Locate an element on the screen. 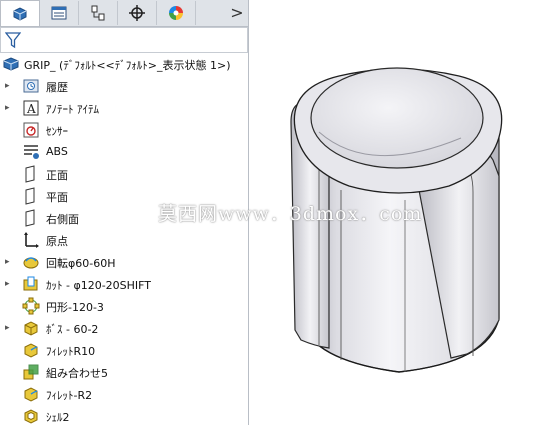 The height and width of the screenshot is (427, 542). tree-item-label: 原点 is located at coordinates (57, 241).